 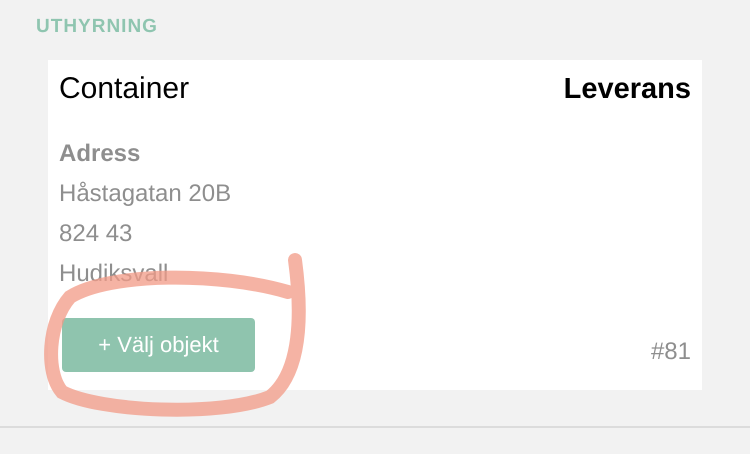 What do you see at coordinates (97, 27) in the screenshot?
I see `section-title: UTHYRNING` at bounding box center [97, 27].